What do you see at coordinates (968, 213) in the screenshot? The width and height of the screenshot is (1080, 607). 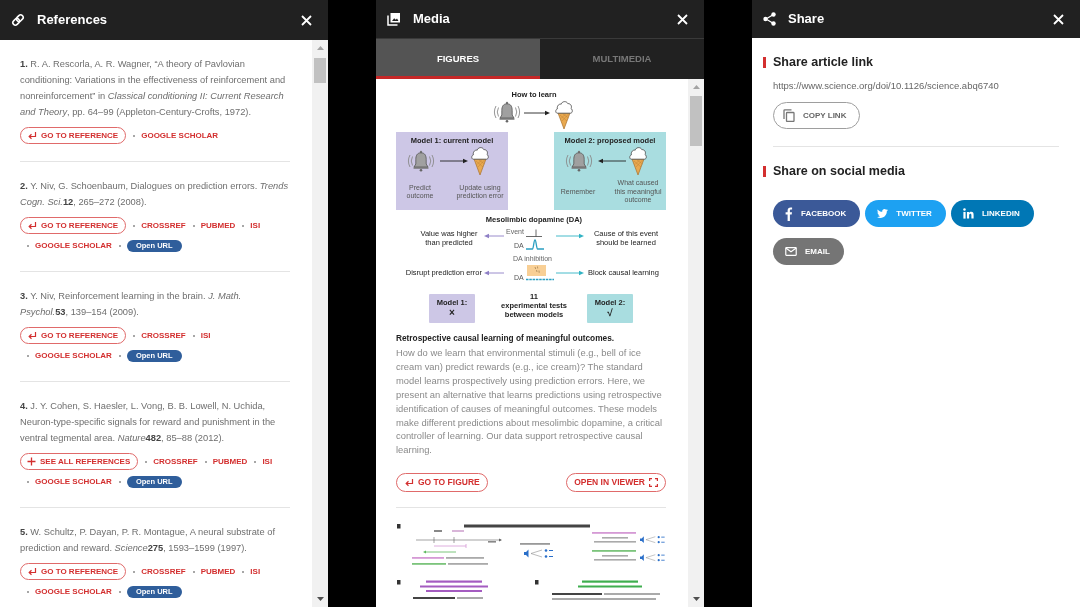 I see `linkedin-icon` at bounding box center [968, 213].